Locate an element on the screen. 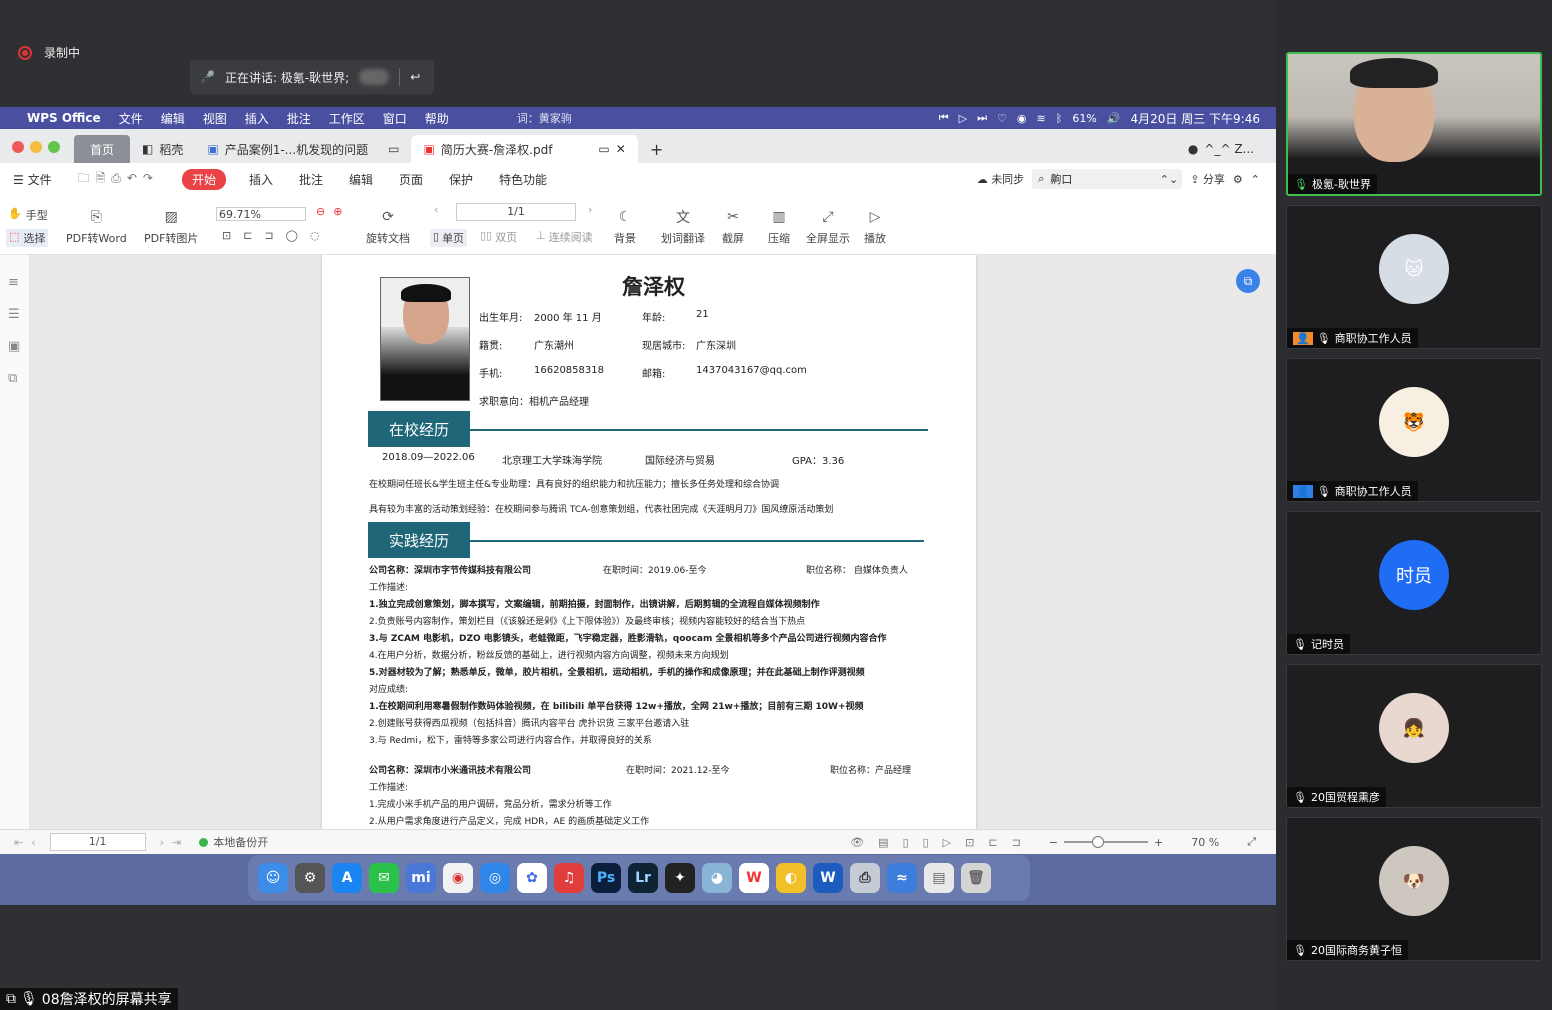  pdf-to-image-button: ▨ PDF转图片 is located at coordinates (171, 226).